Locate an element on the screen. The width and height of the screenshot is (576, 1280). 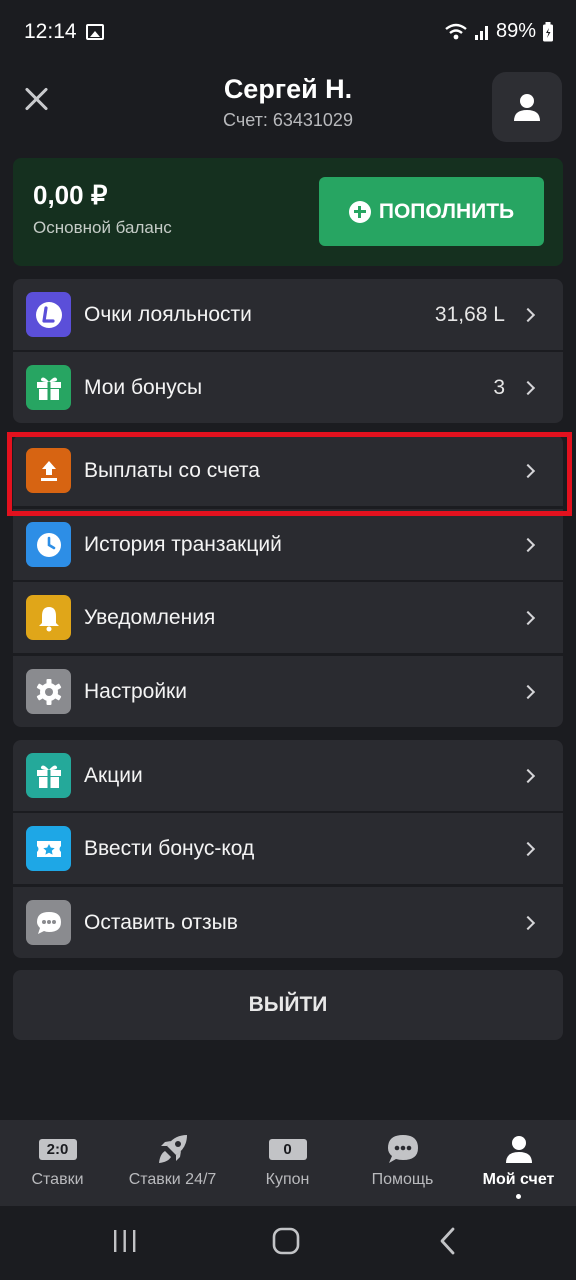
ticket-star-icon is located at coordinates (48, 848).